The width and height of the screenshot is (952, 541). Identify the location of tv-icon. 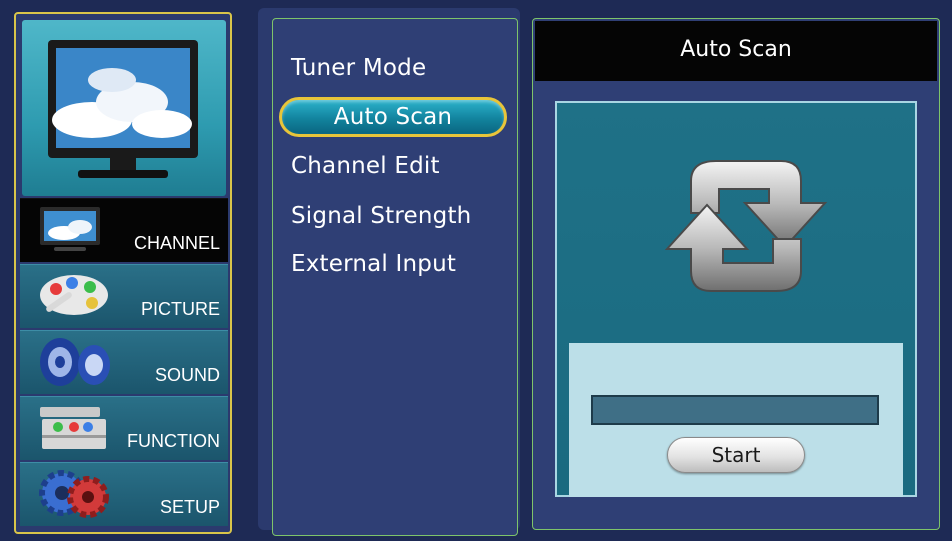
(74, 230).